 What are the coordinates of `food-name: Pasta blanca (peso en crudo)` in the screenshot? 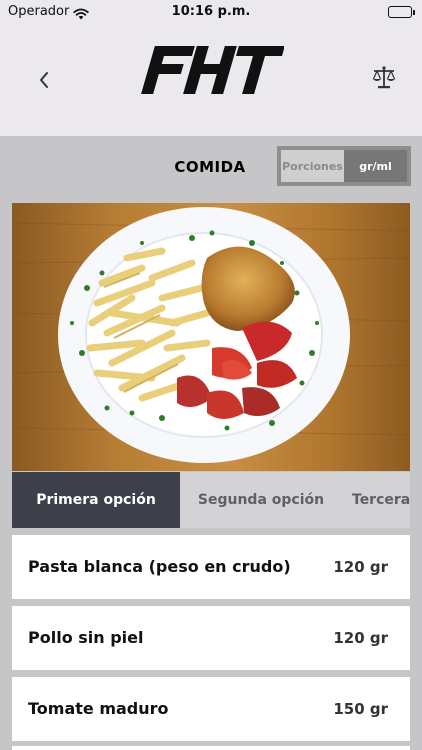 It's located at (159, 566).